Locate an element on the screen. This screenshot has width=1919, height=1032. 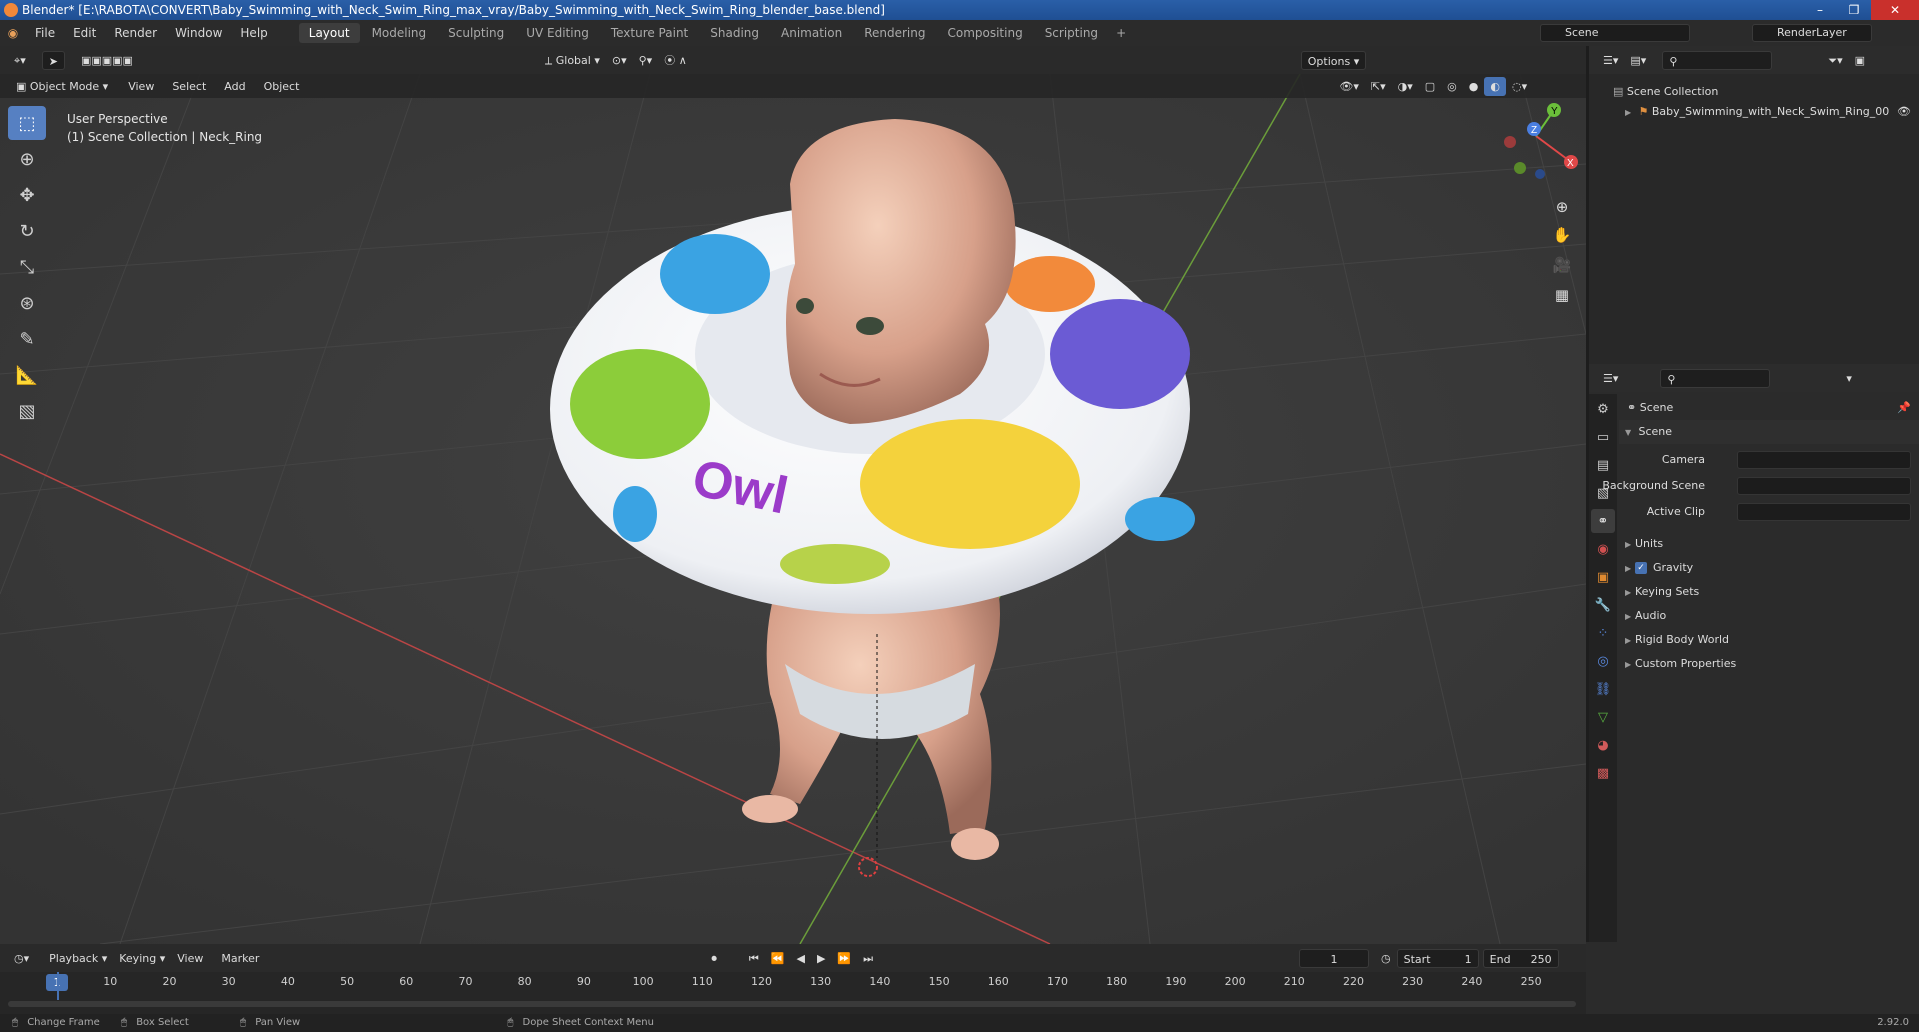
orientation-dropdown: ⟂ Global ▾ is located at coordinates (572, 60).